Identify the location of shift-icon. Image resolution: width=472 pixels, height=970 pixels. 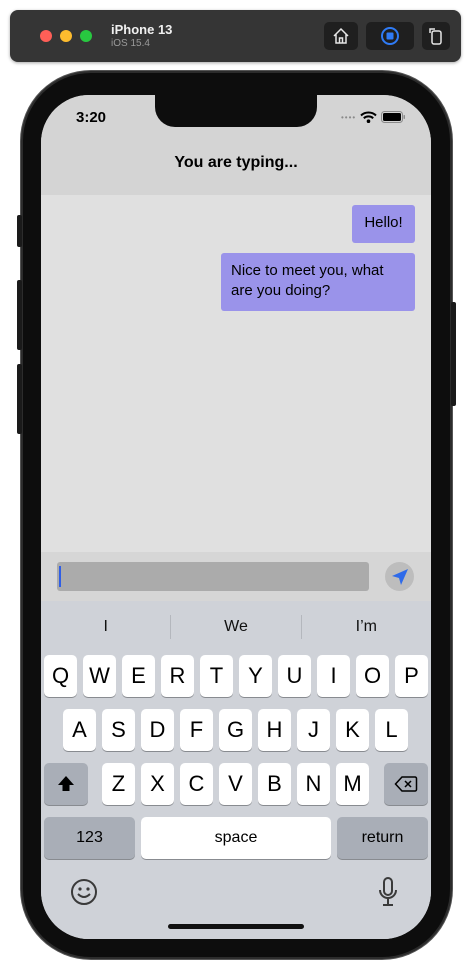
(66, 783).